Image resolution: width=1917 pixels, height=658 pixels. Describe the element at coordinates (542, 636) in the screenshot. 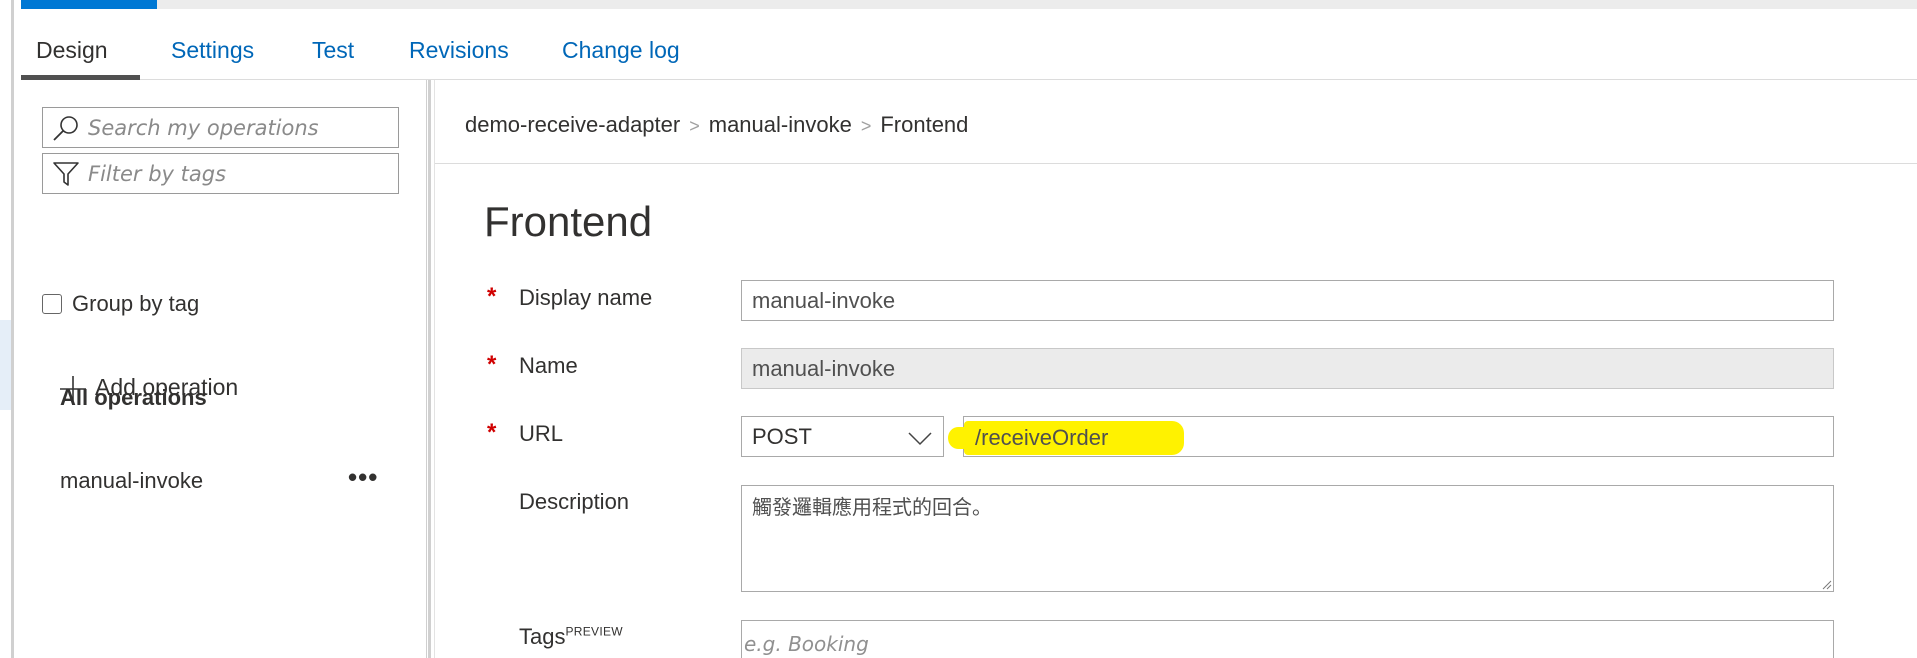

I see `tags-label-text: Tags` at that location.